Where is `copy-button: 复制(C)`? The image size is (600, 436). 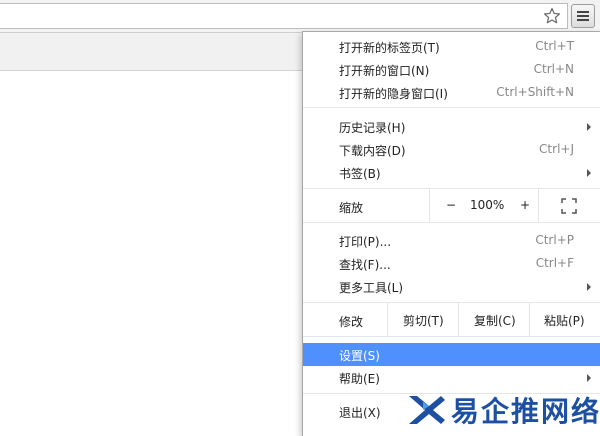
copy-button: 复制(C) is located at coordinates (493, 319).